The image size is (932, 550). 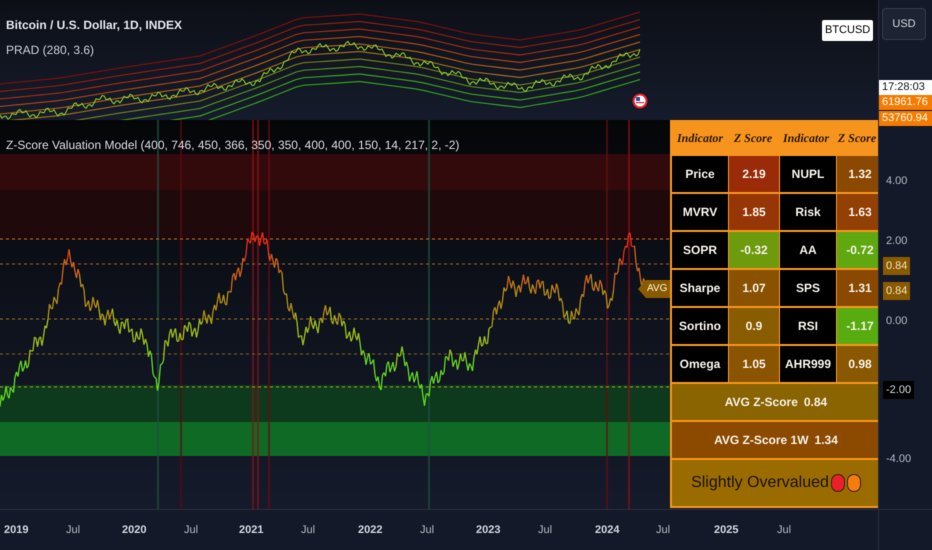 What do you see at coordinates (700, 174) in the screenshot?
I see `indicator-name: Price` at bounding box center [700, 174].